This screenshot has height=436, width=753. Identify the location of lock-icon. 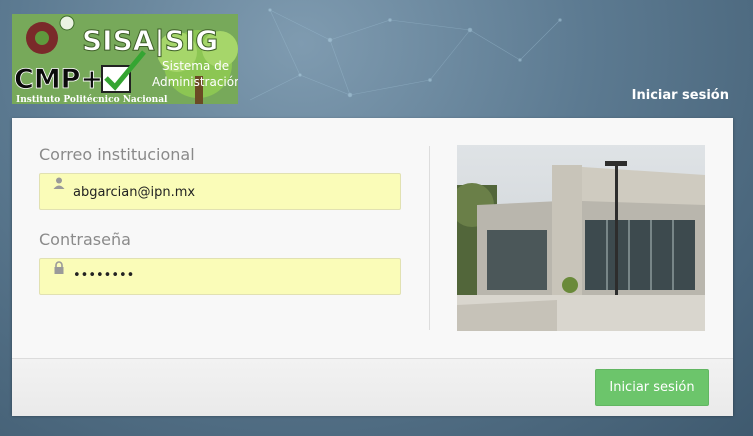
(59, 267).